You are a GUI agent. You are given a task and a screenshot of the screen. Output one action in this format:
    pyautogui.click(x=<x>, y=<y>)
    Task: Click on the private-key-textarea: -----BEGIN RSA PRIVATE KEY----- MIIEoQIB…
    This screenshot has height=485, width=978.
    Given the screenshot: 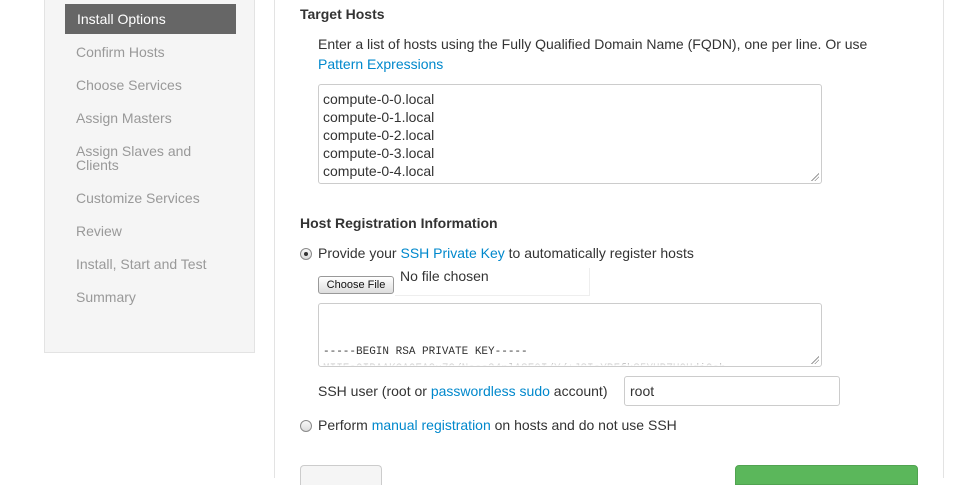 What is the action you would take?
    pyautogui.click(x=570, y=335)
    